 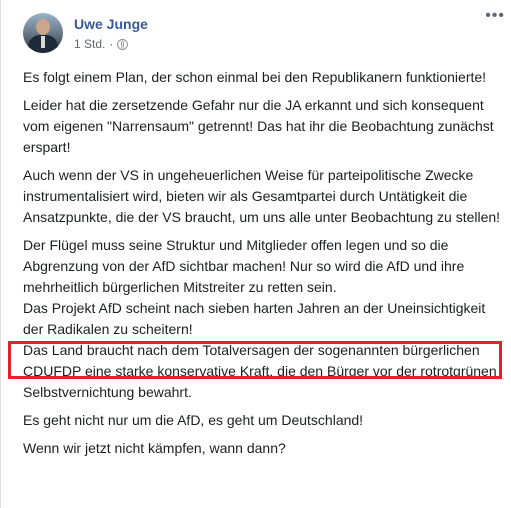 I want to click on author-avatar, so click(x=43, y=33).